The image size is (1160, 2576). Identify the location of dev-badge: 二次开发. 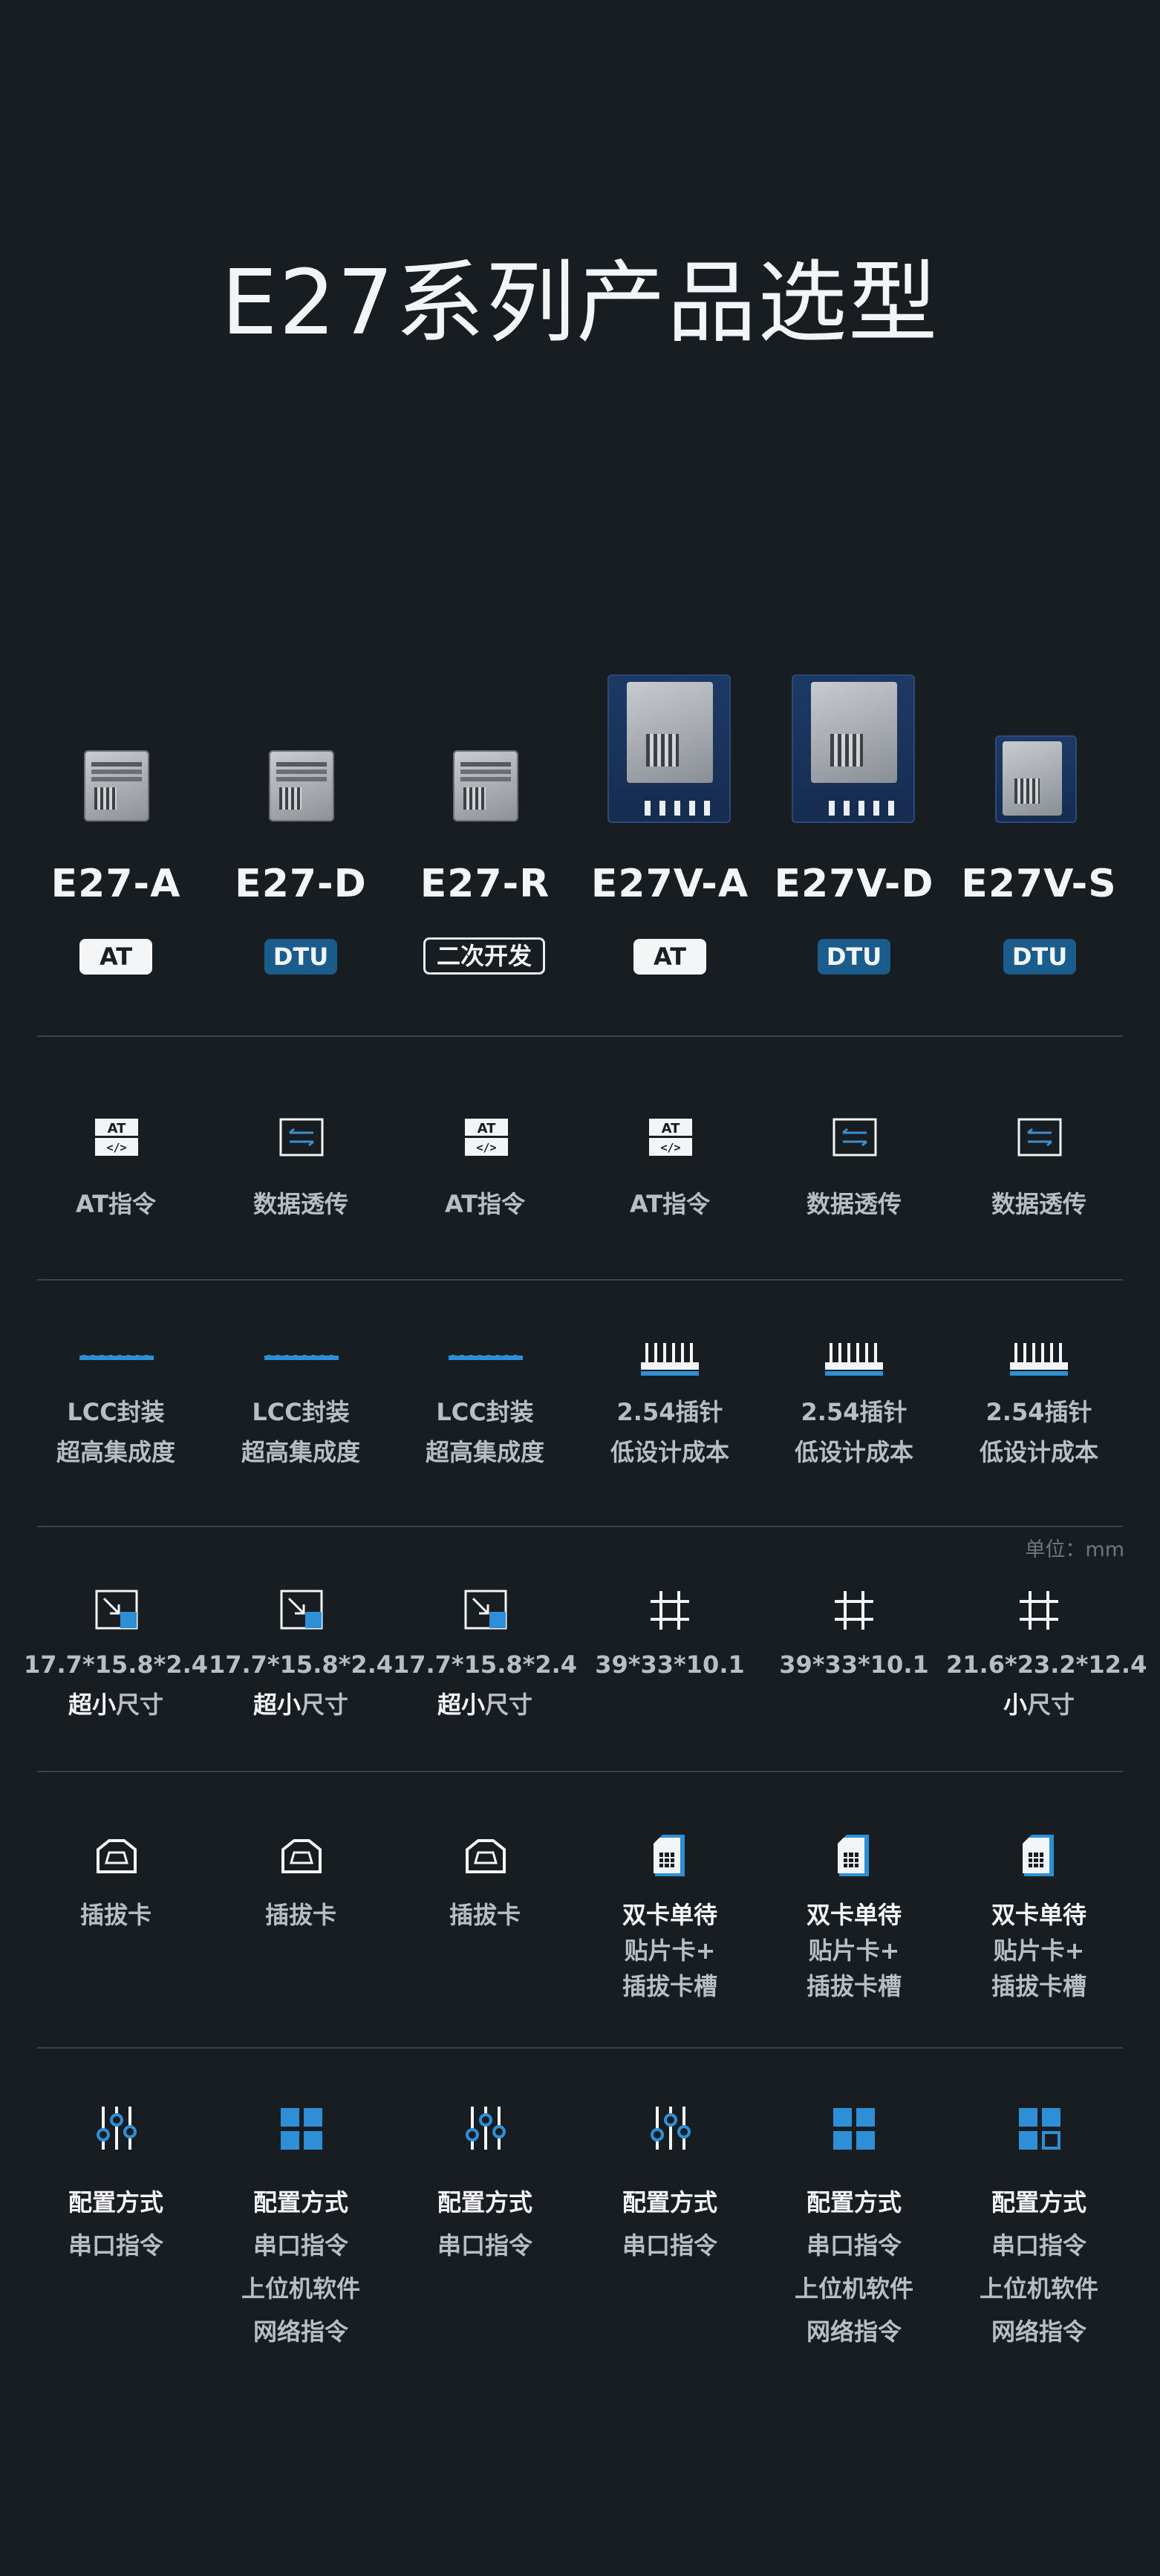
(484, 956).